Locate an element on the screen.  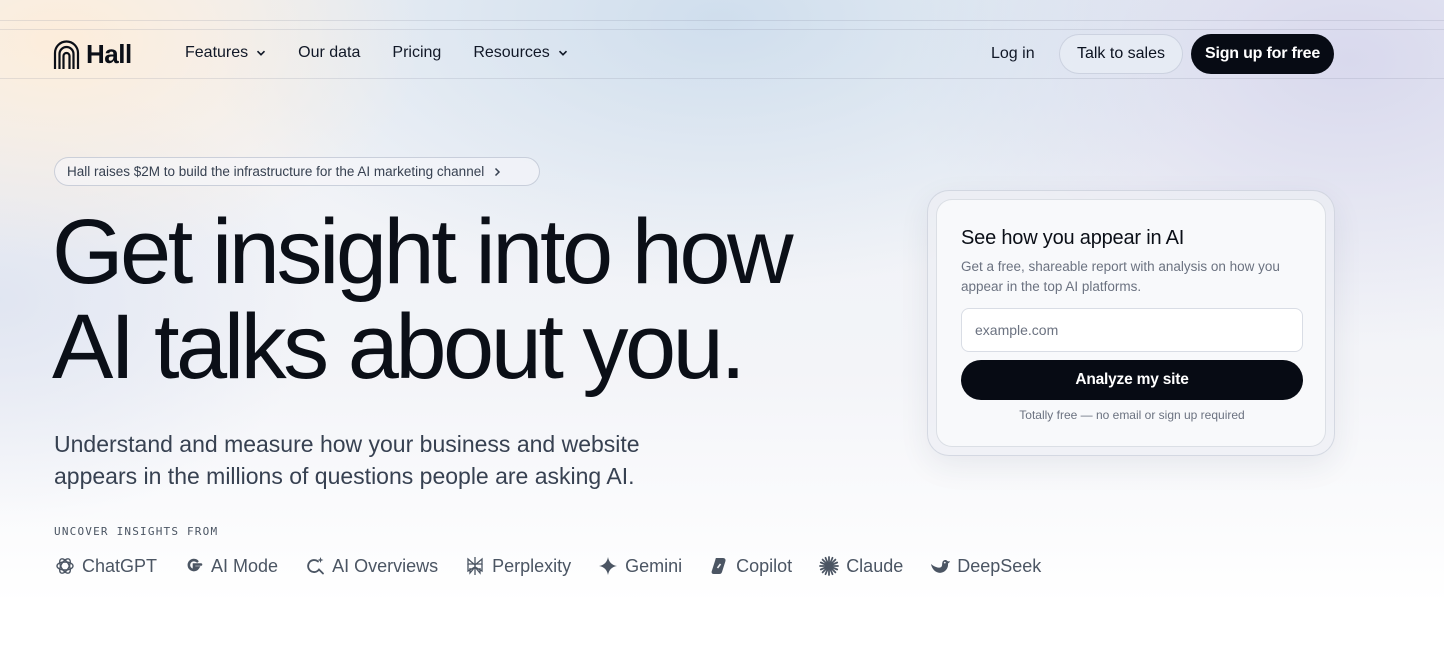
platform-name: Claude is located at coordinates (875, 565).